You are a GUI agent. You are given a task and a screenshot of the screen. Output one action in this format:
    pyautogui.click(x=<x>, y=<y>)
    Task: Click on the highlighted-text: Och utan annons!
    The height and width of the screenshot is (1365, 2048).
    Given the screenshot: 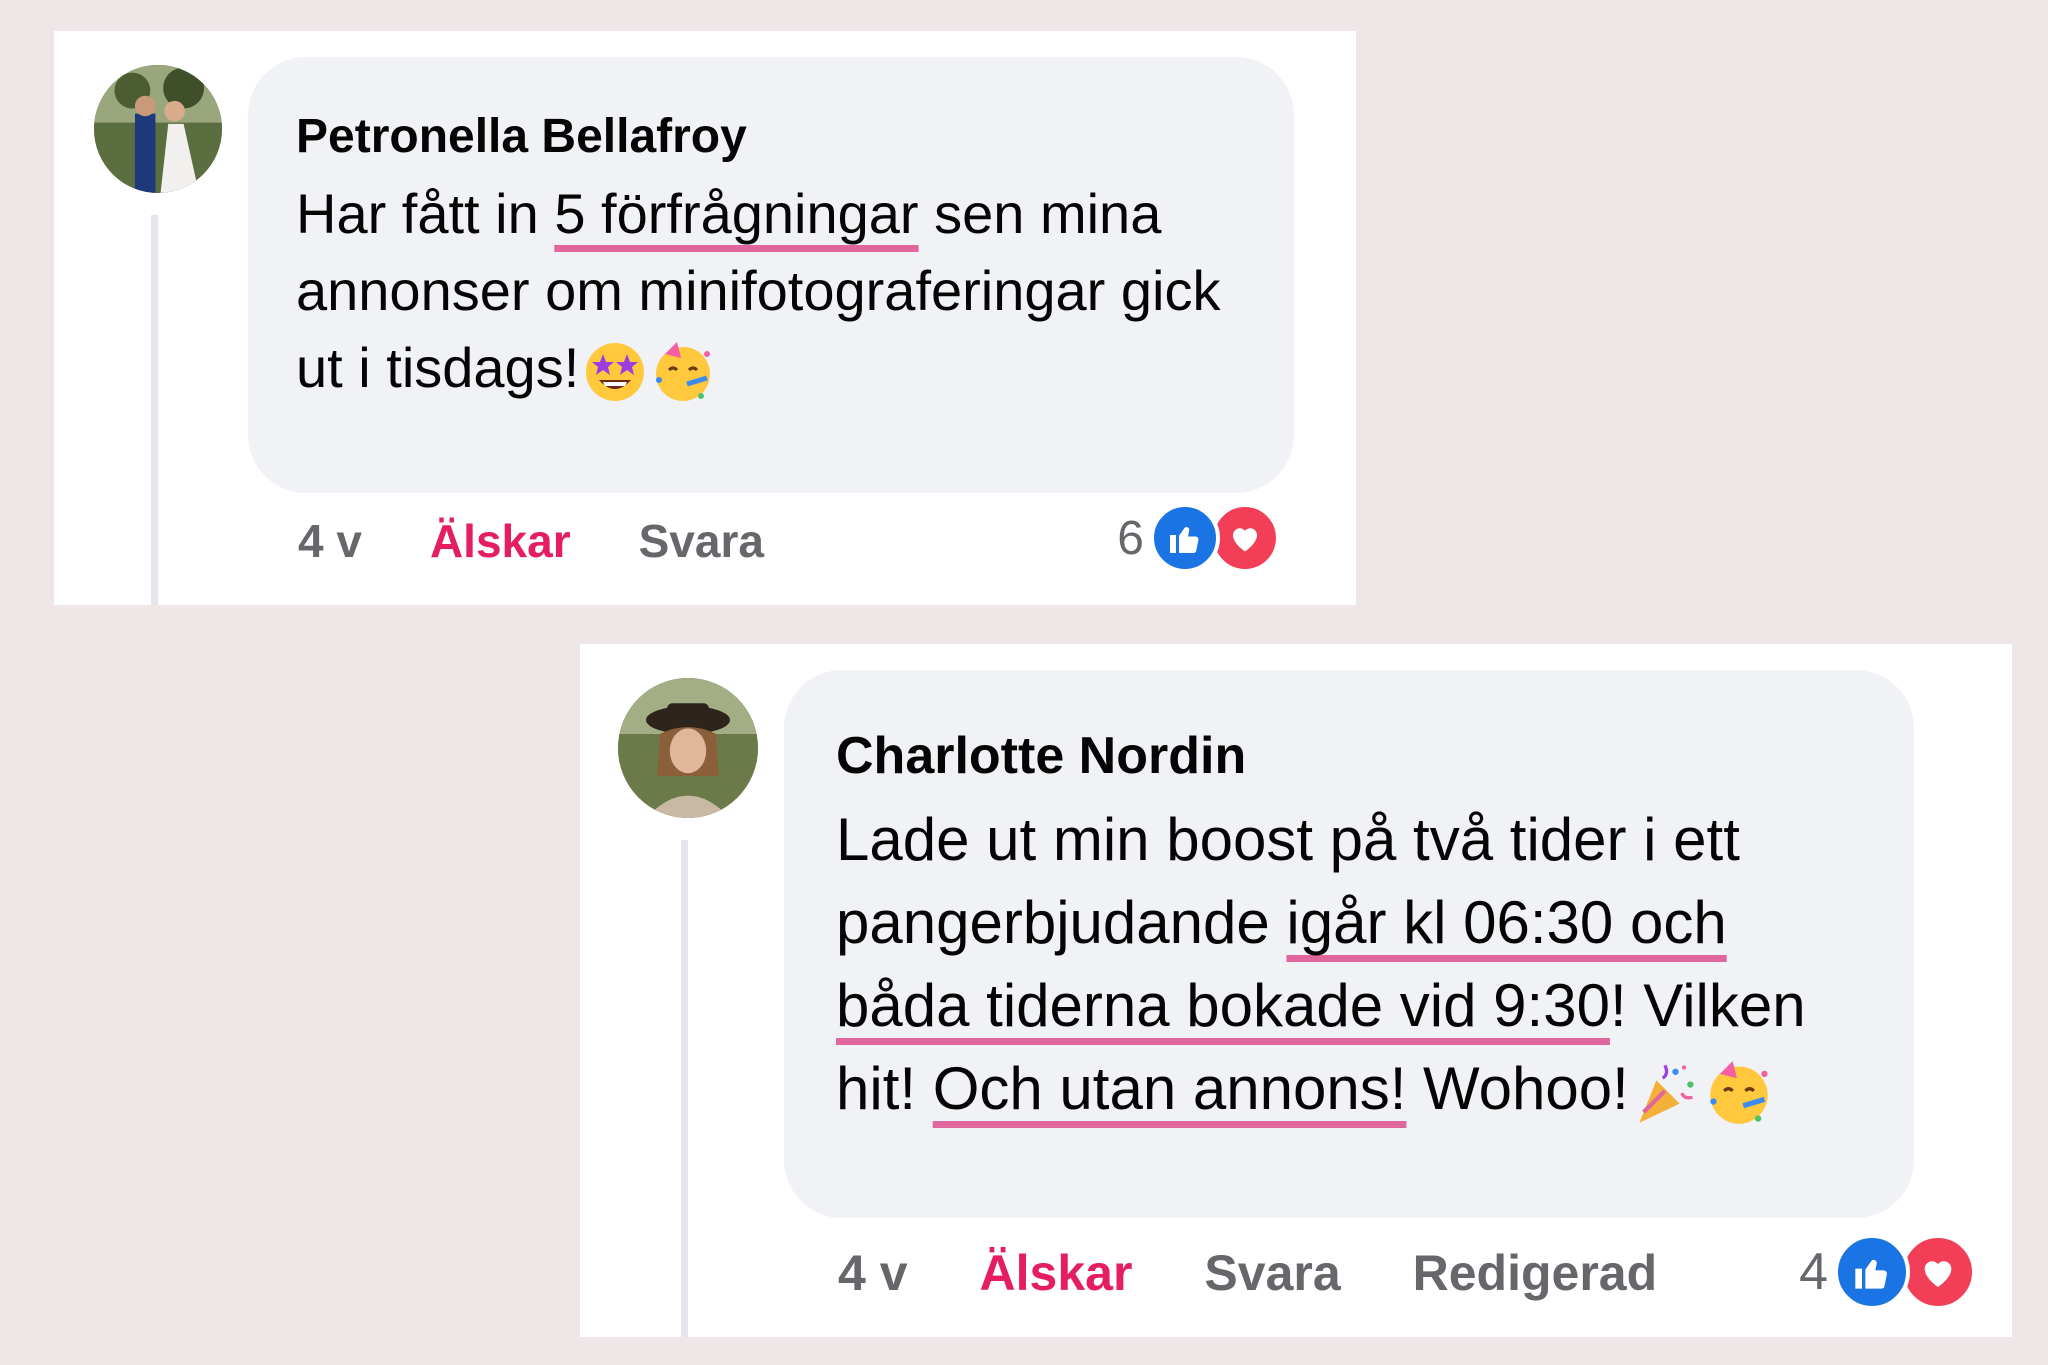 What is the action you would take?
    pyautogui.click(x=1169, y=1088)
    